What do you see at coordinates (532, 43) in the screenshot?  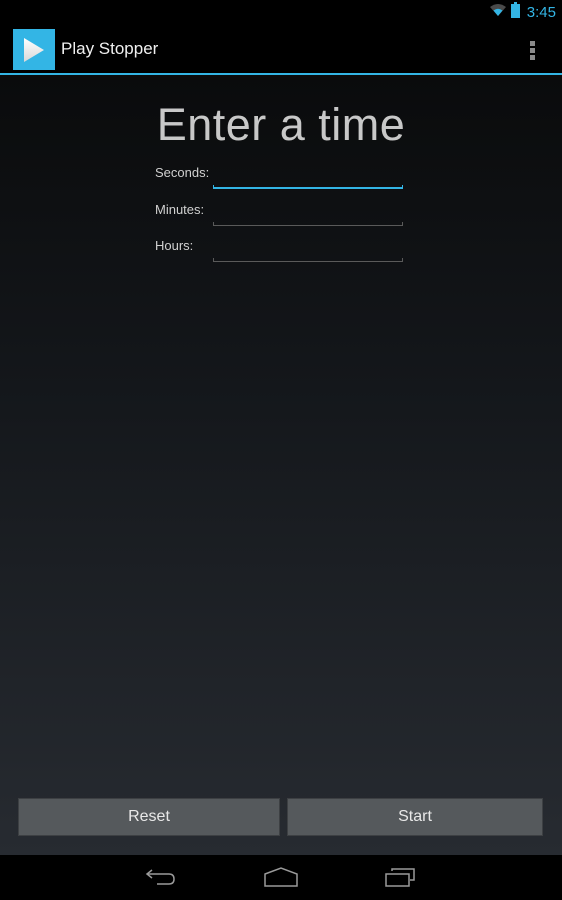 I see `overflow-menu-icon` at bounding box center [532, 43].